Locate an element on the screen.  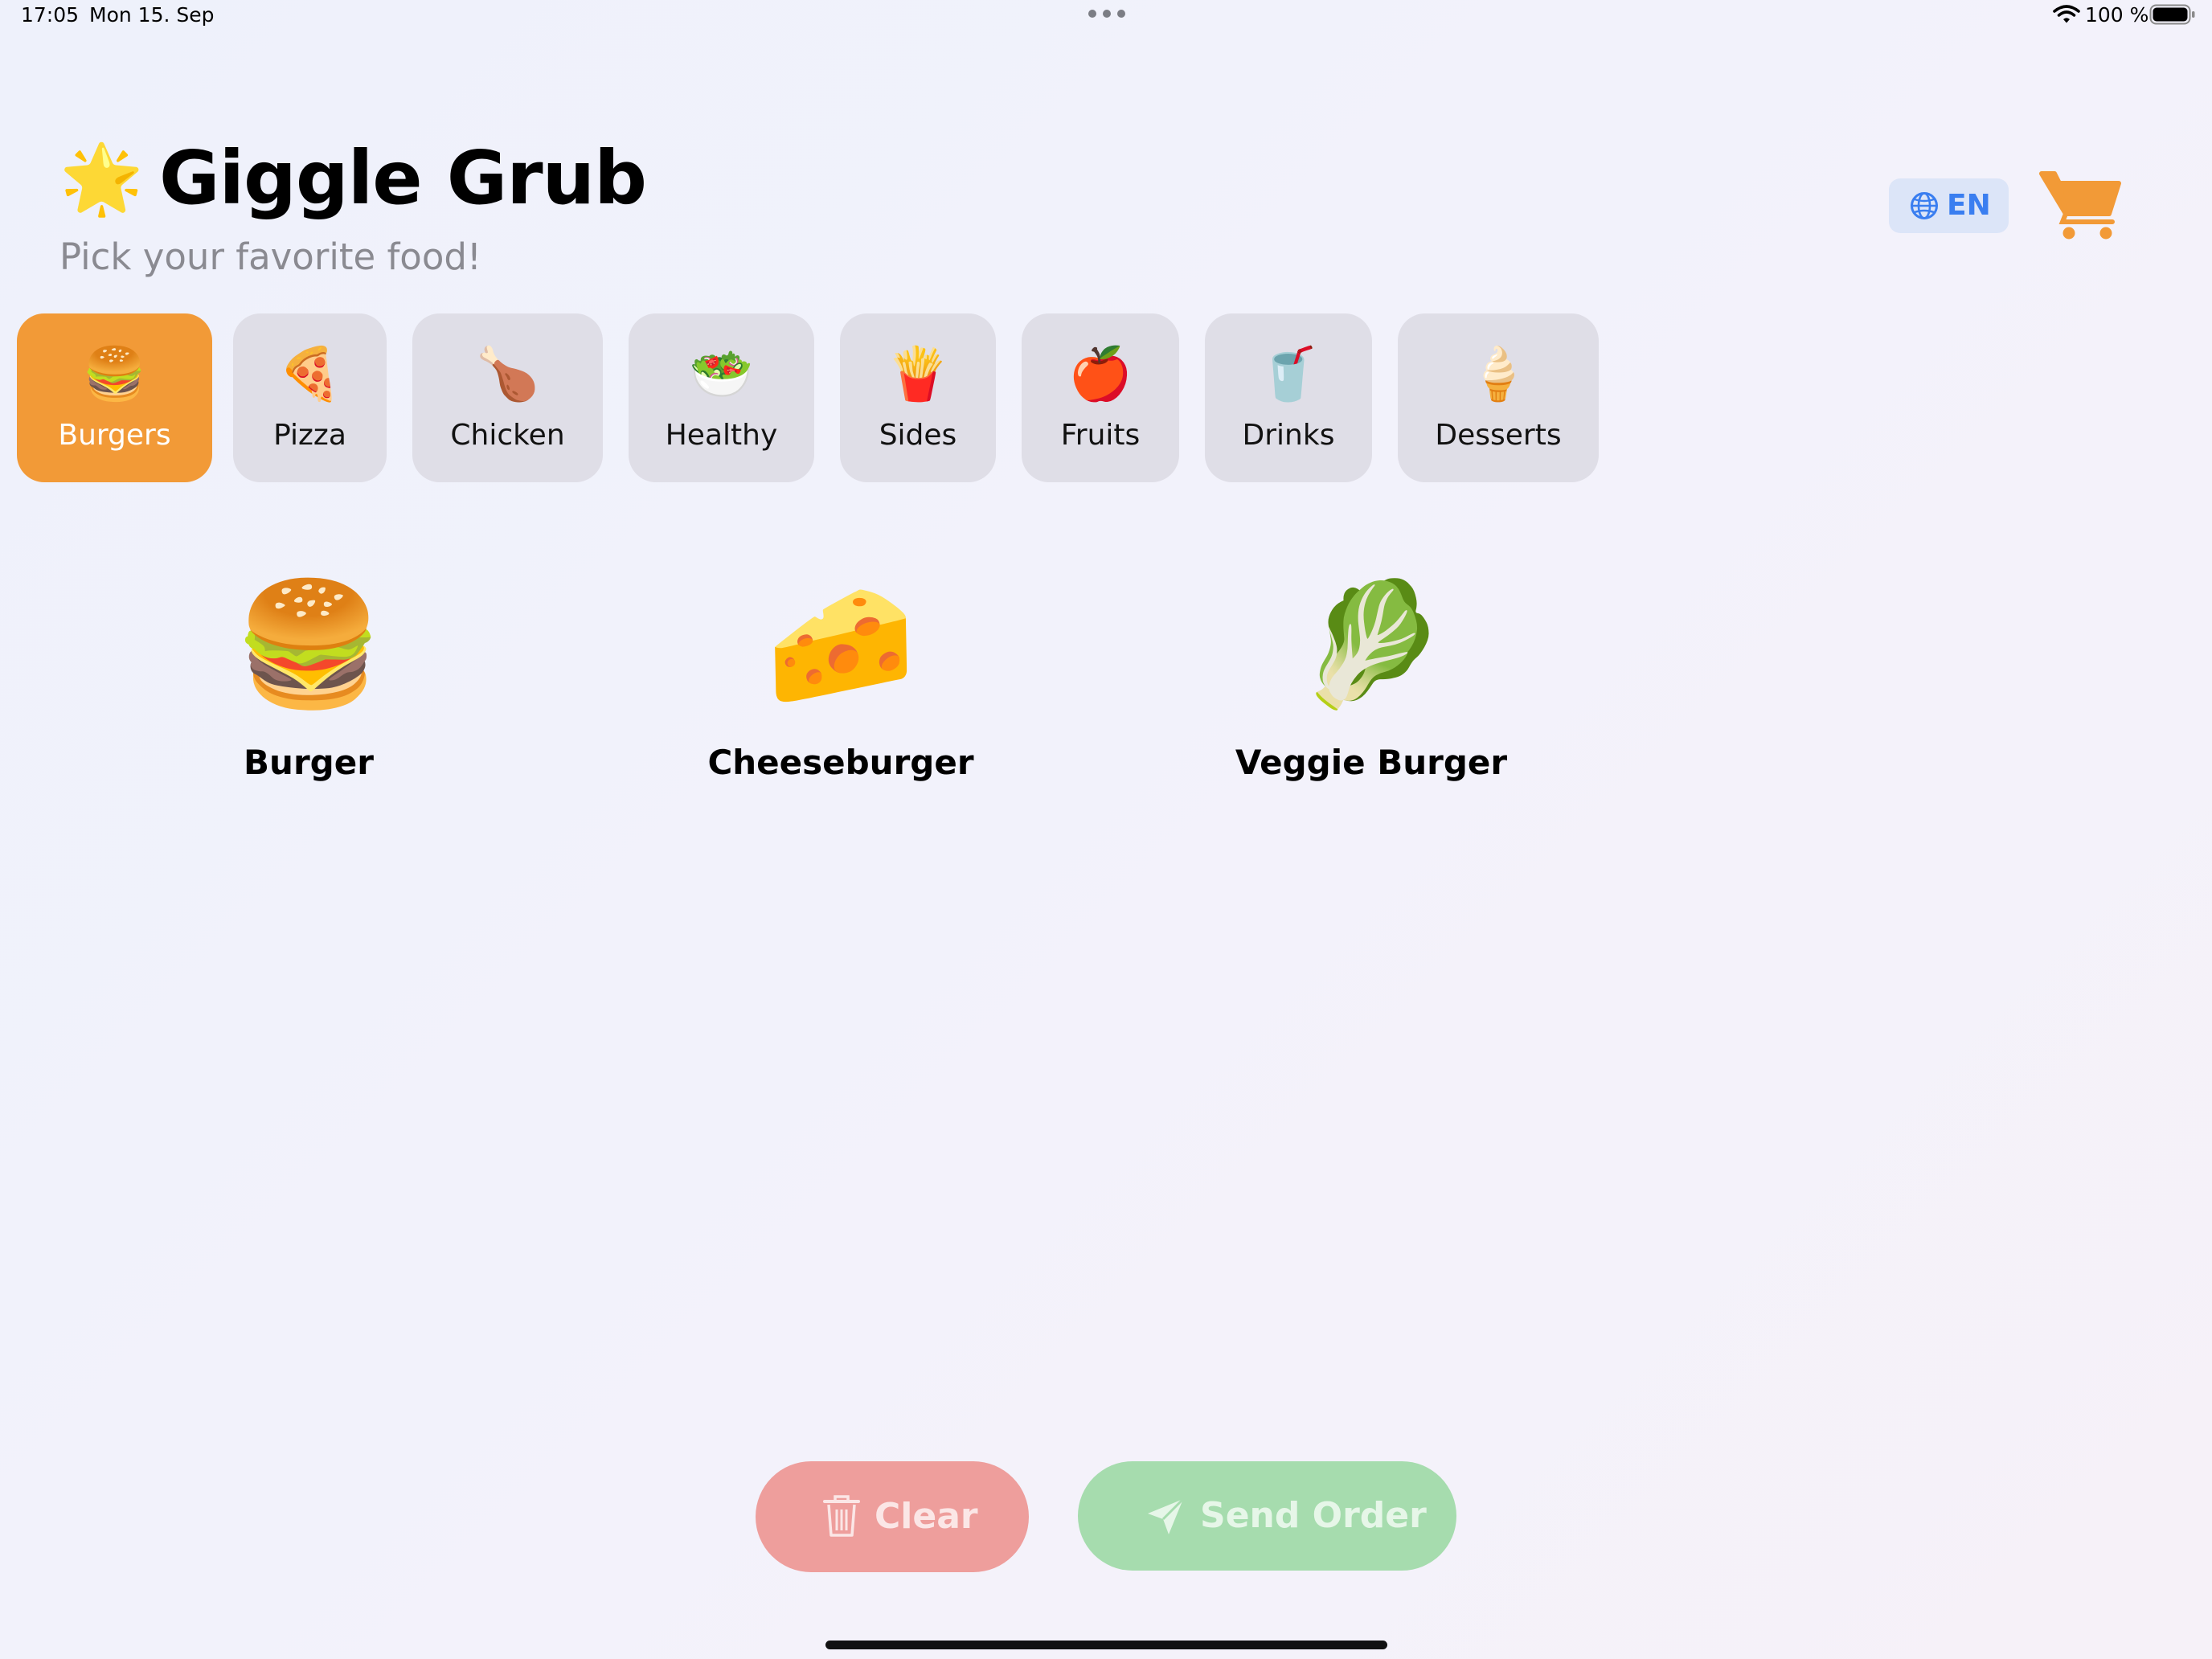
menu-item-veggie-burger: 🥬 Veggie Burger is located at coordinates (1371, 684).